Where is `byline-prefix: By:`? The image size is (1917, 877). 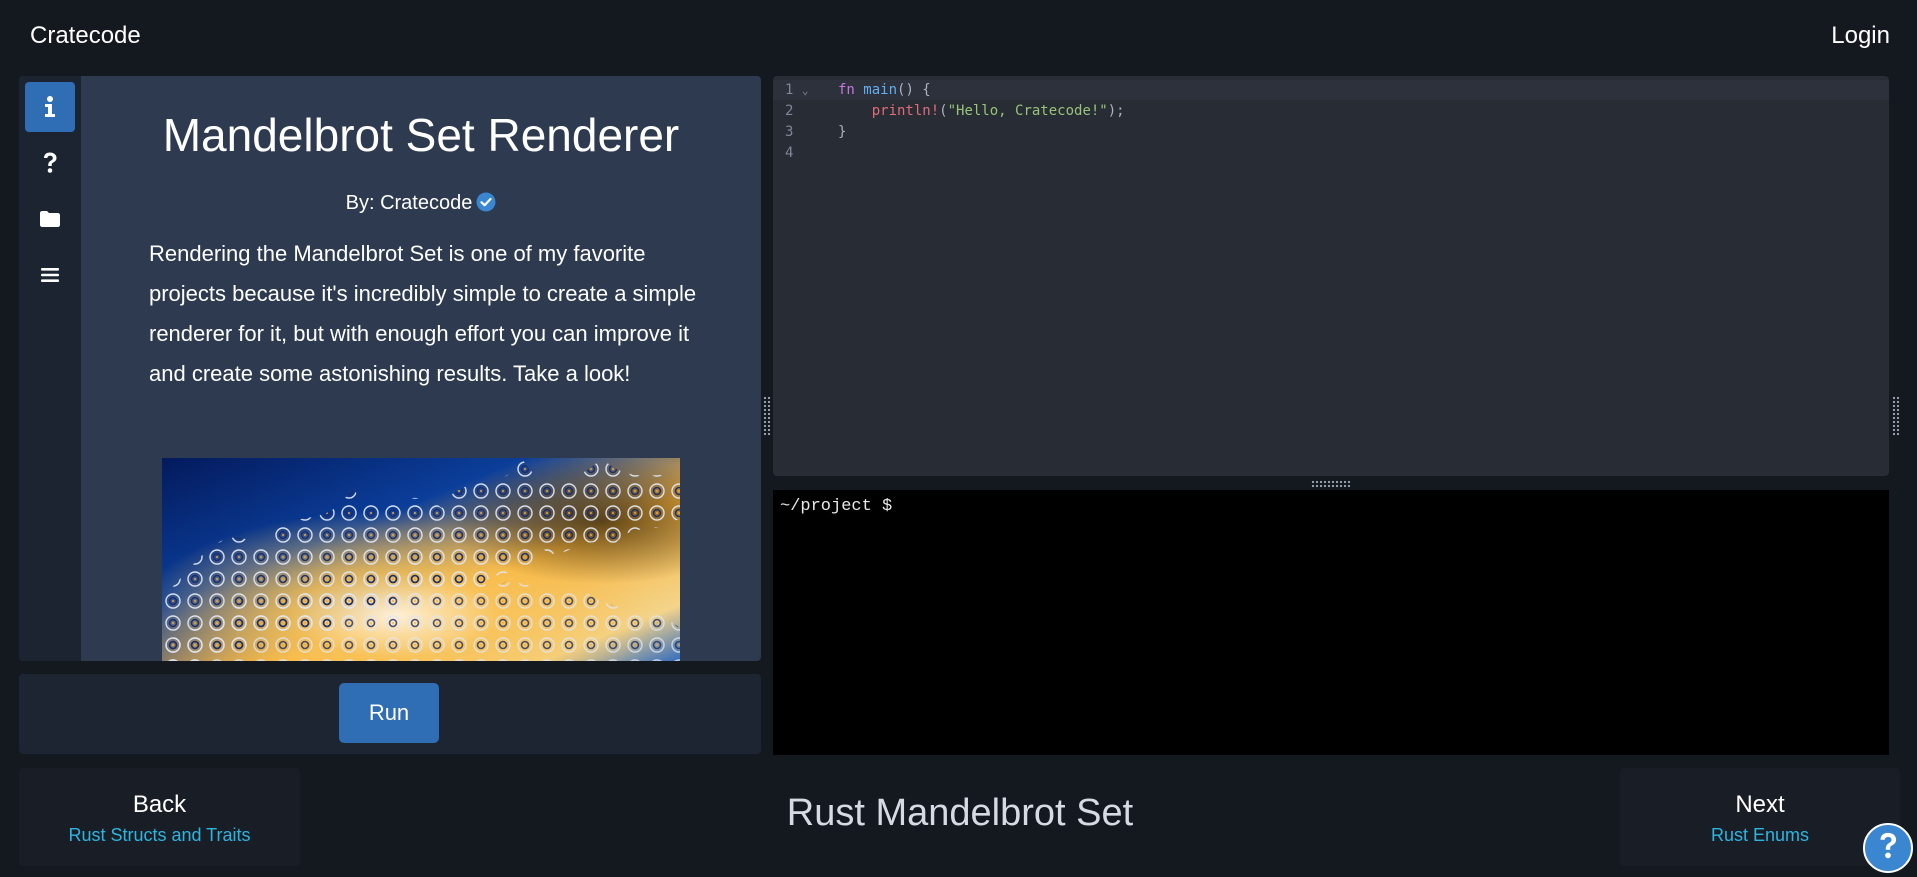 byline-prefix: By: is located at coordinates (363, 203).